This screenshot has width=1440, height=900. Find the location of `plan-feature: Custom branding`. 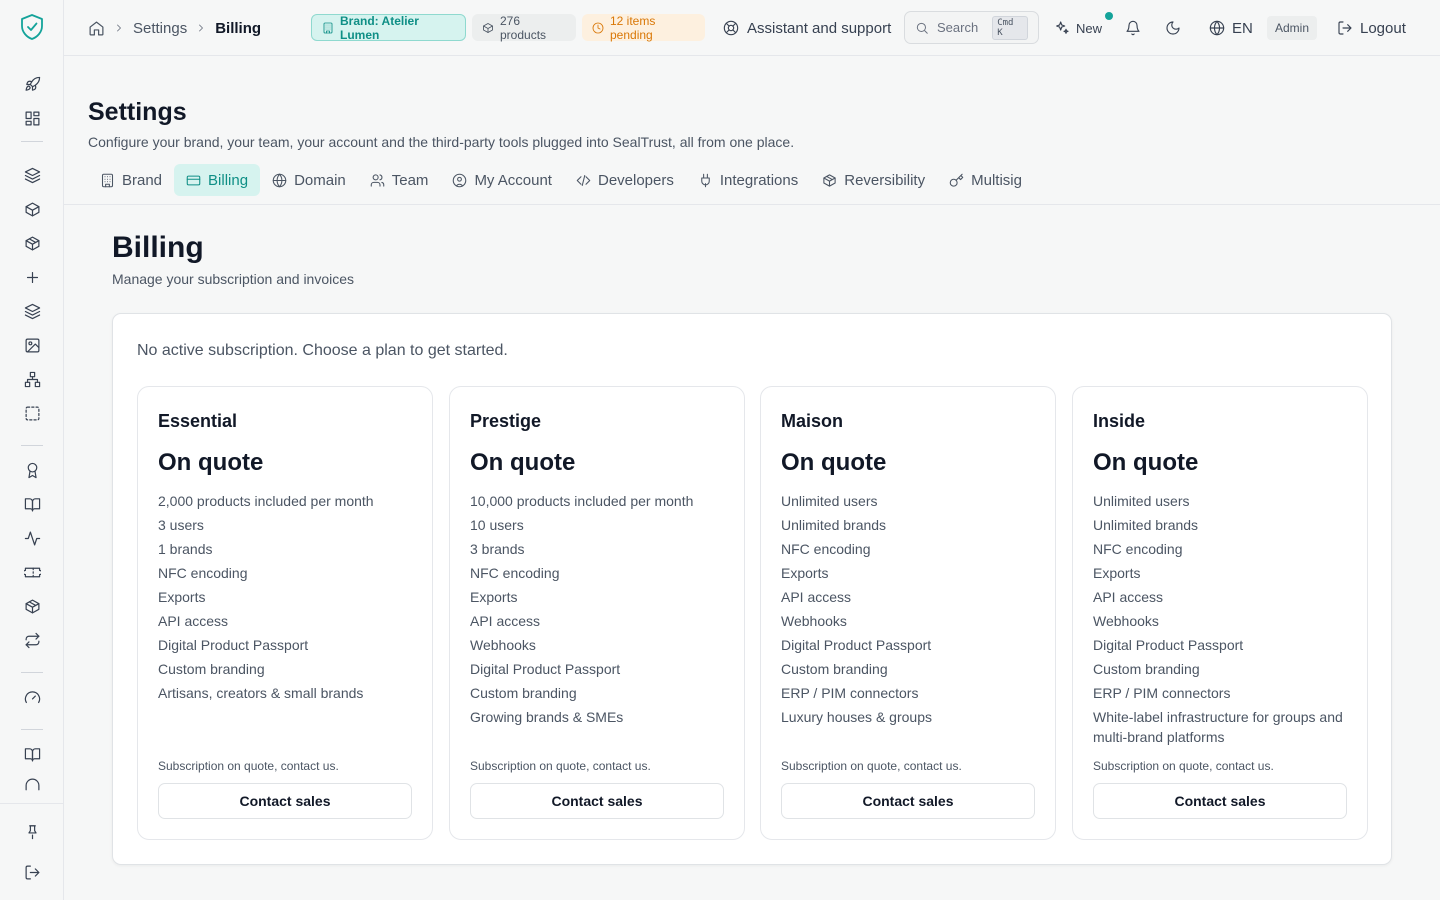

plan-feature: Custom branding is located at coordinates (211, 669).